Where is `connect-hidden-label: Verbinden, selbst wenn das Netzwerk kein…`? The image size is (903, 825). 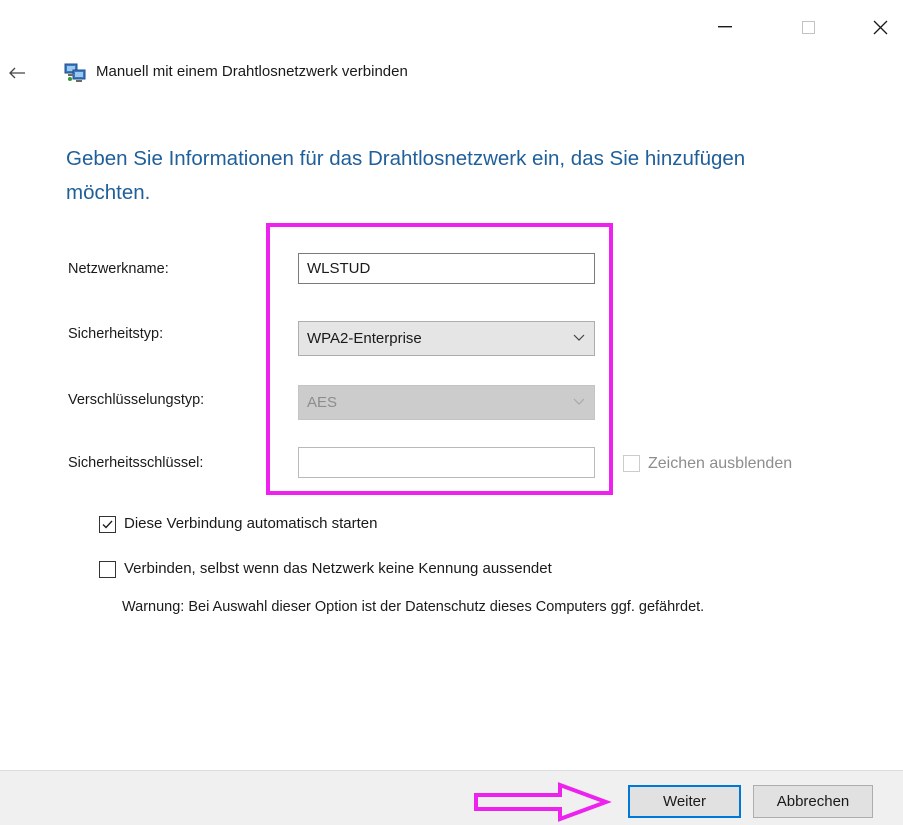
connect-hidden-label: Verbinden, selbst wenn das Netzwerk kein… is located at coordinates (338, 568).